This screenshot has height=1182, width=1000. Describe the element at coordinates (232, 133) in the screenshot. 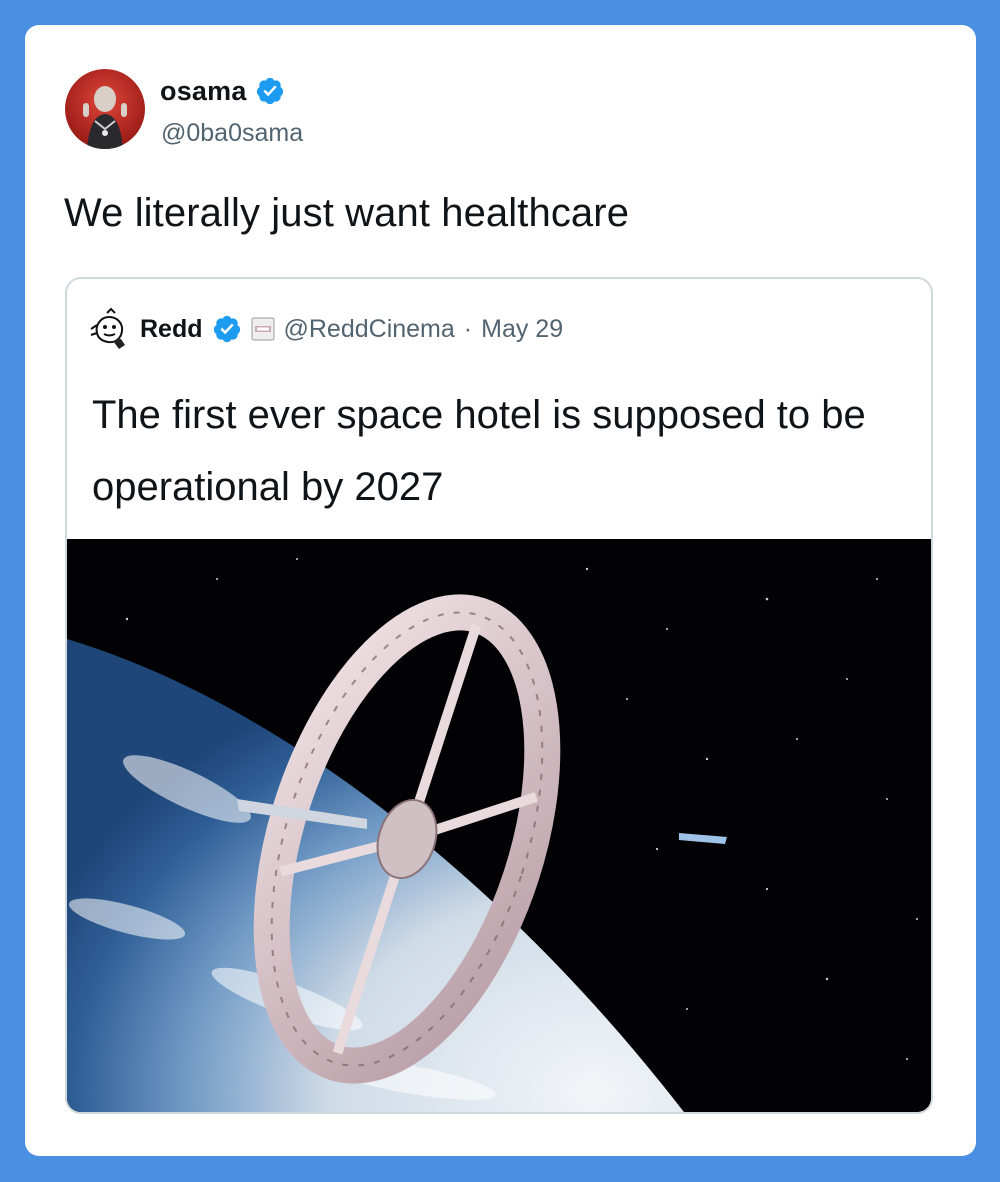

I see `author-handle: @0ba0sama` at that location.